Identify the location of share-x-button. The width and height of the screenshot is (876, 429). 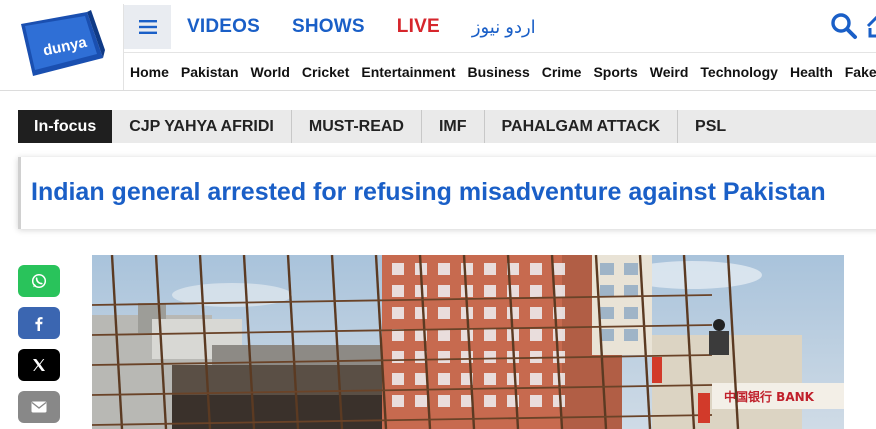
(39, 365).